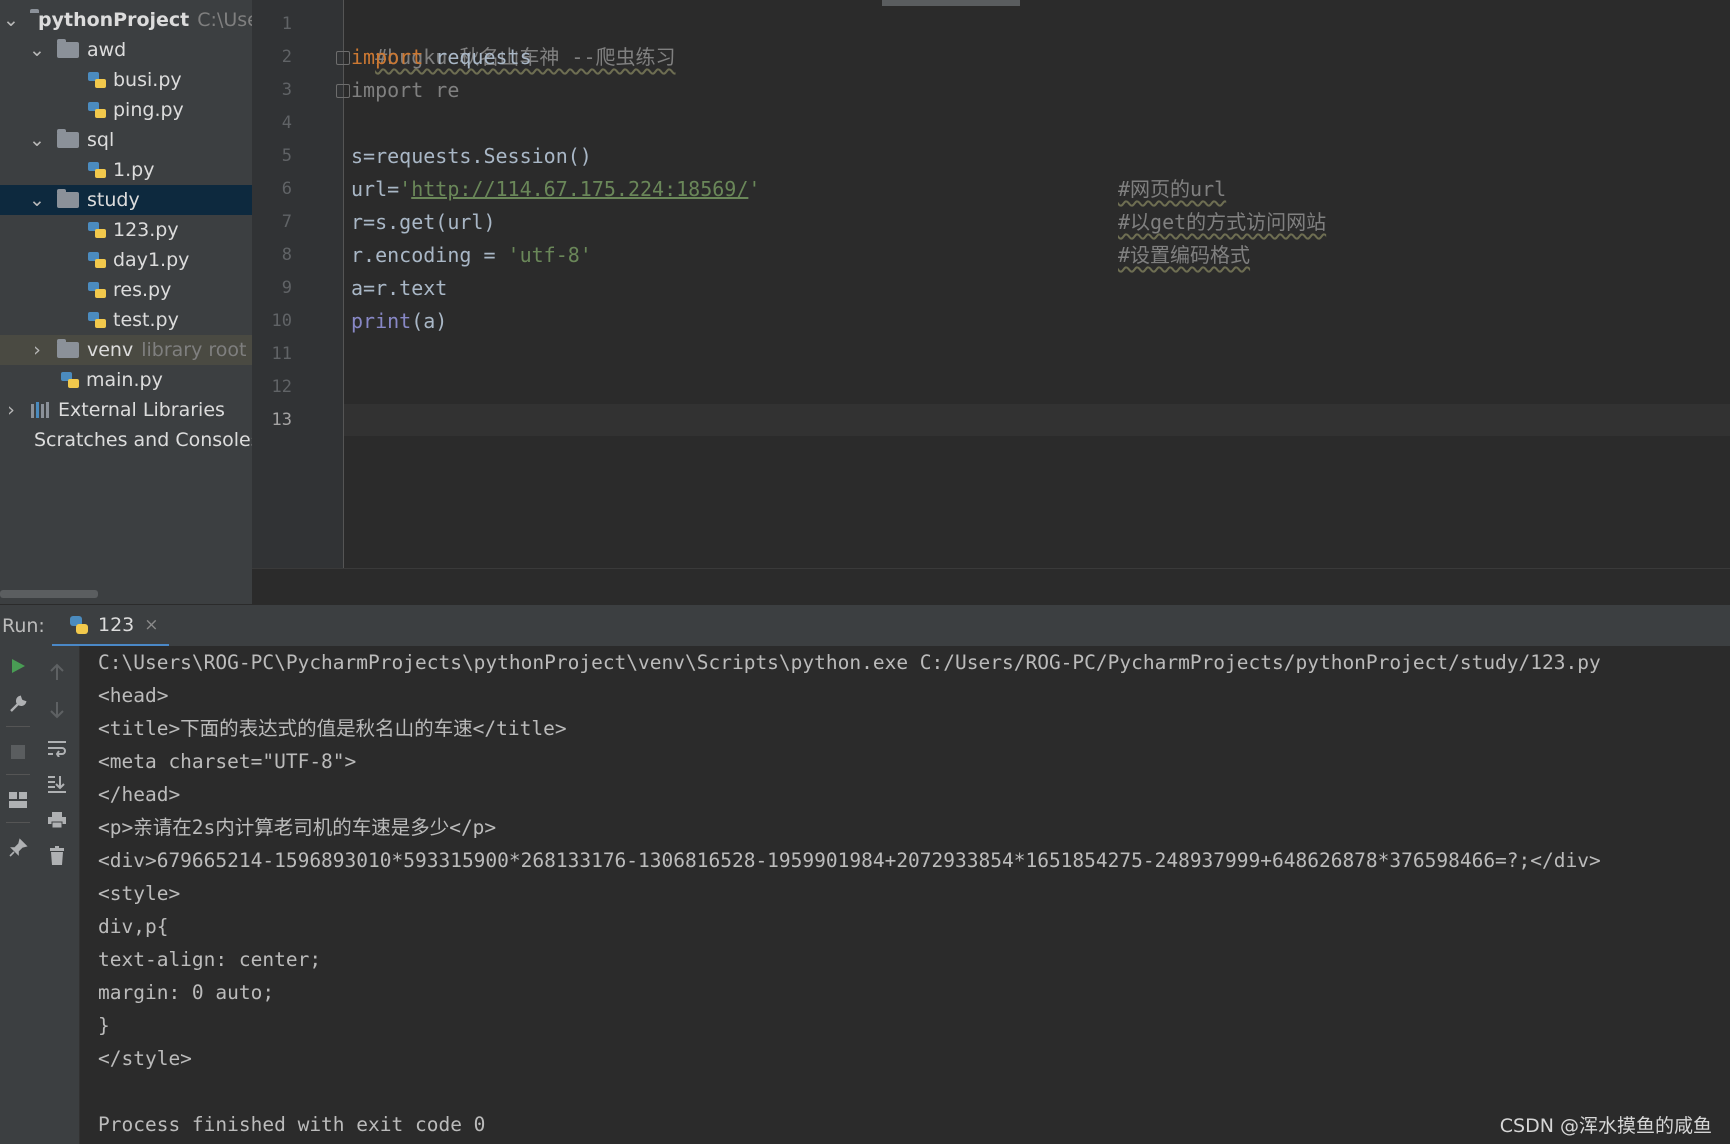 Image resolution: width=1730 pixels, height=1144 pixels. I want to click on code-keyword: import, so click(387, 57).